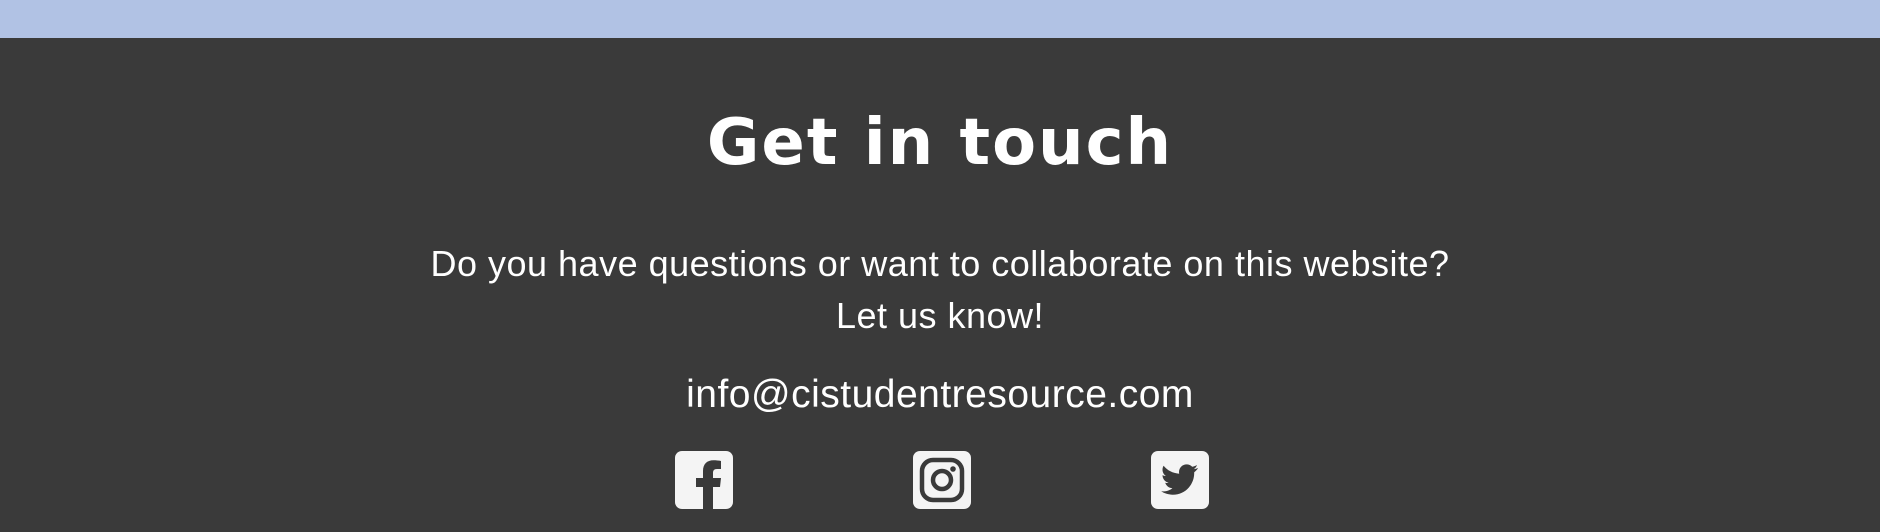 This screenshot has width=1880, height=532. What do you see at coordinates (940, 19) in the screenshot?
I see `top-band` at bounding box center [940, 19].